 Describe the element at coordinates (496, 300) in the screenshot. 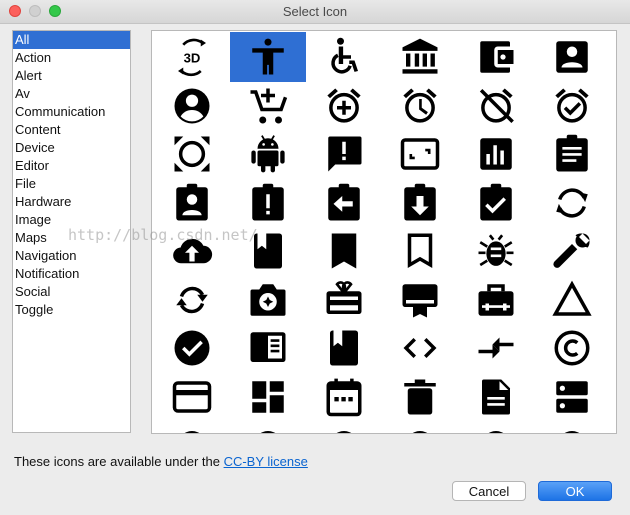

I see `card-travel-icon` at that location.